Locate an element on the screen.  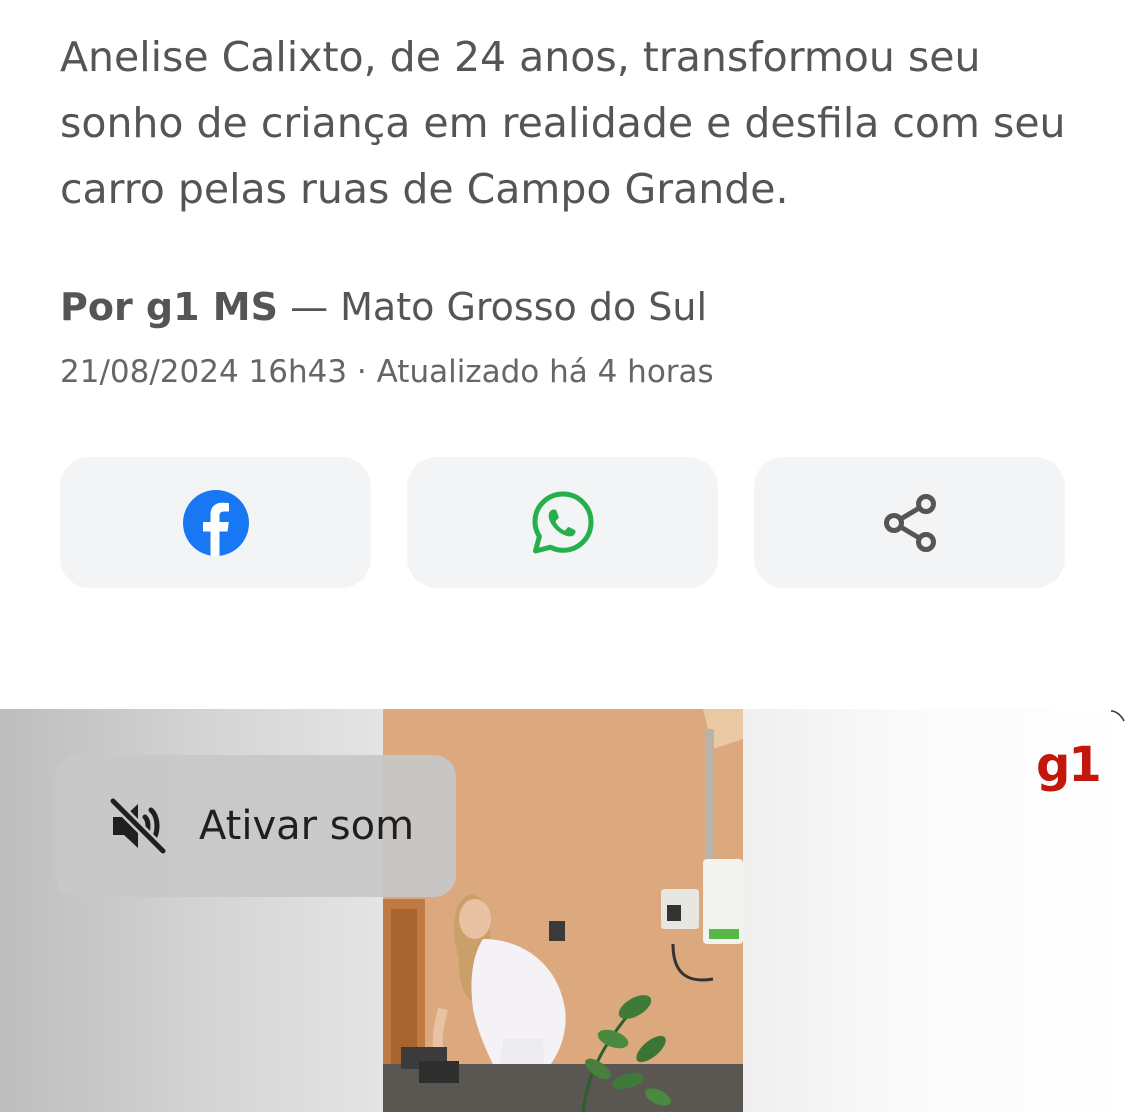
unmute-button: Ativar som is located at coordinates (255, 826).